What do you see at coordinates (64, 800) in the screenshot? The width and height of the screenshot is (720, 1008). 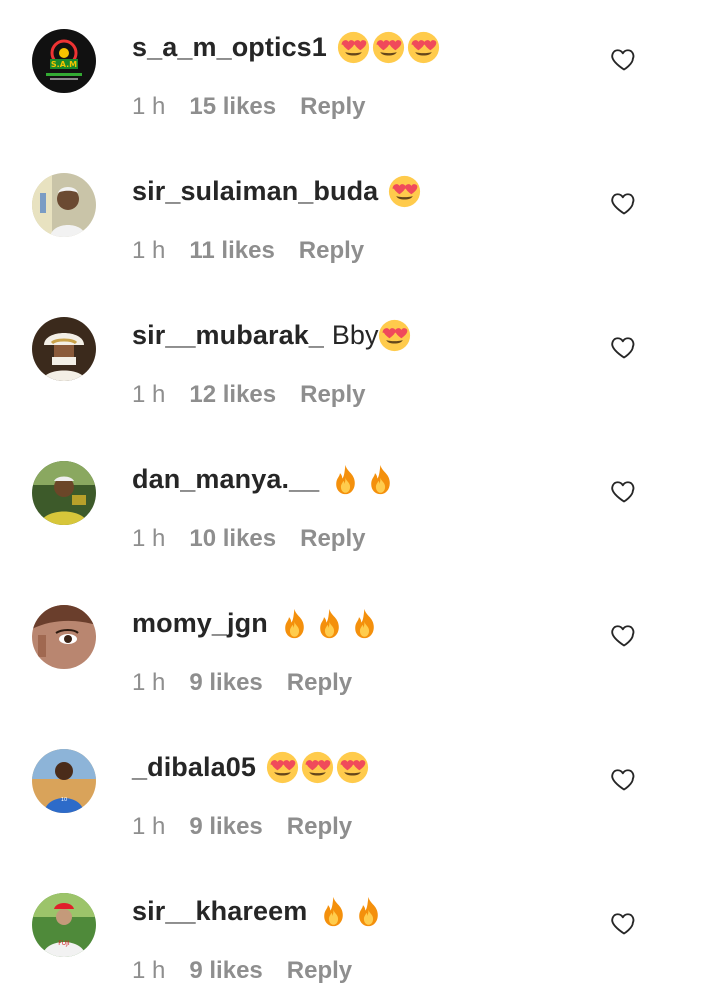 I see `svg-text: 10` at bounding box center [64, 800].